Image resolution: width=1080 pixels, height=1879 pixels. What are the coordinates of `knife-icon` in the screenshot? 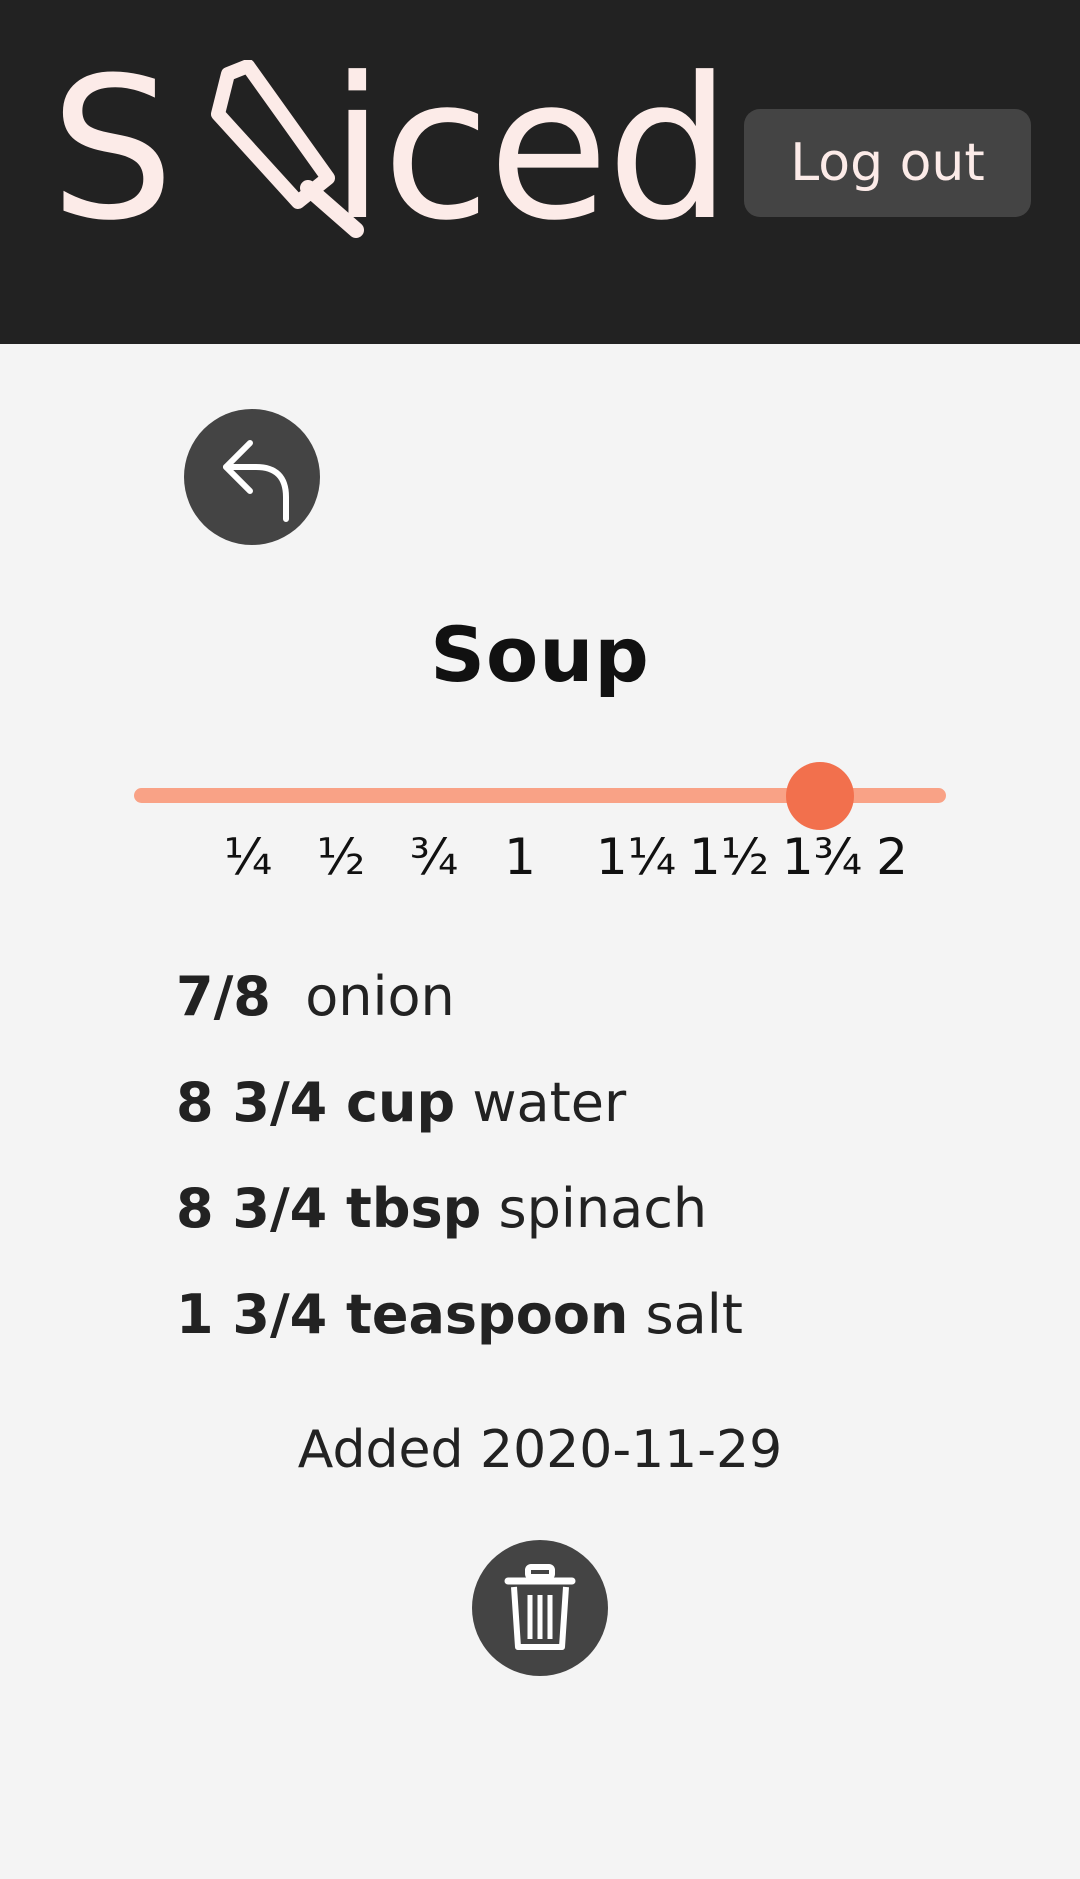 It's located at (287, 149).